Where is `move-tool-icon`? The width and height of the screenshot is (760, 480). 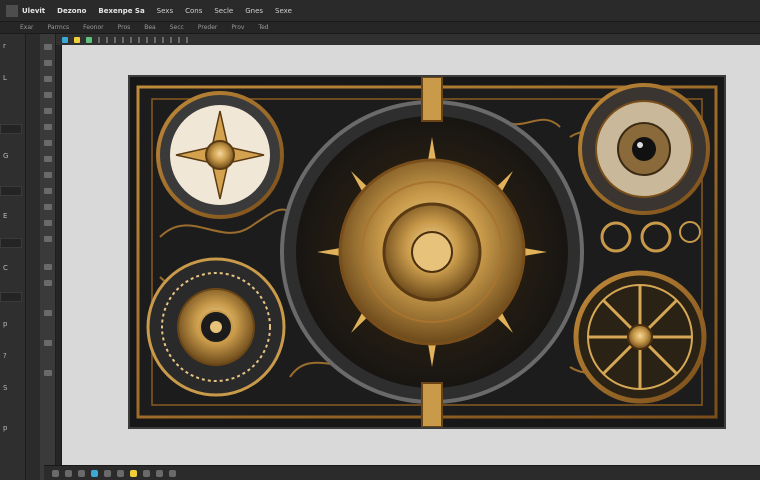 move-tool-icon is located at coordinates (48, 47).